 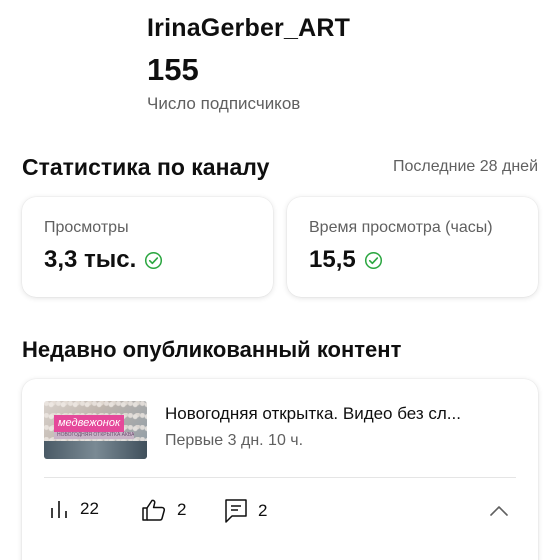 I want to click on chevron-up-icon, so click(x=499, y=511).